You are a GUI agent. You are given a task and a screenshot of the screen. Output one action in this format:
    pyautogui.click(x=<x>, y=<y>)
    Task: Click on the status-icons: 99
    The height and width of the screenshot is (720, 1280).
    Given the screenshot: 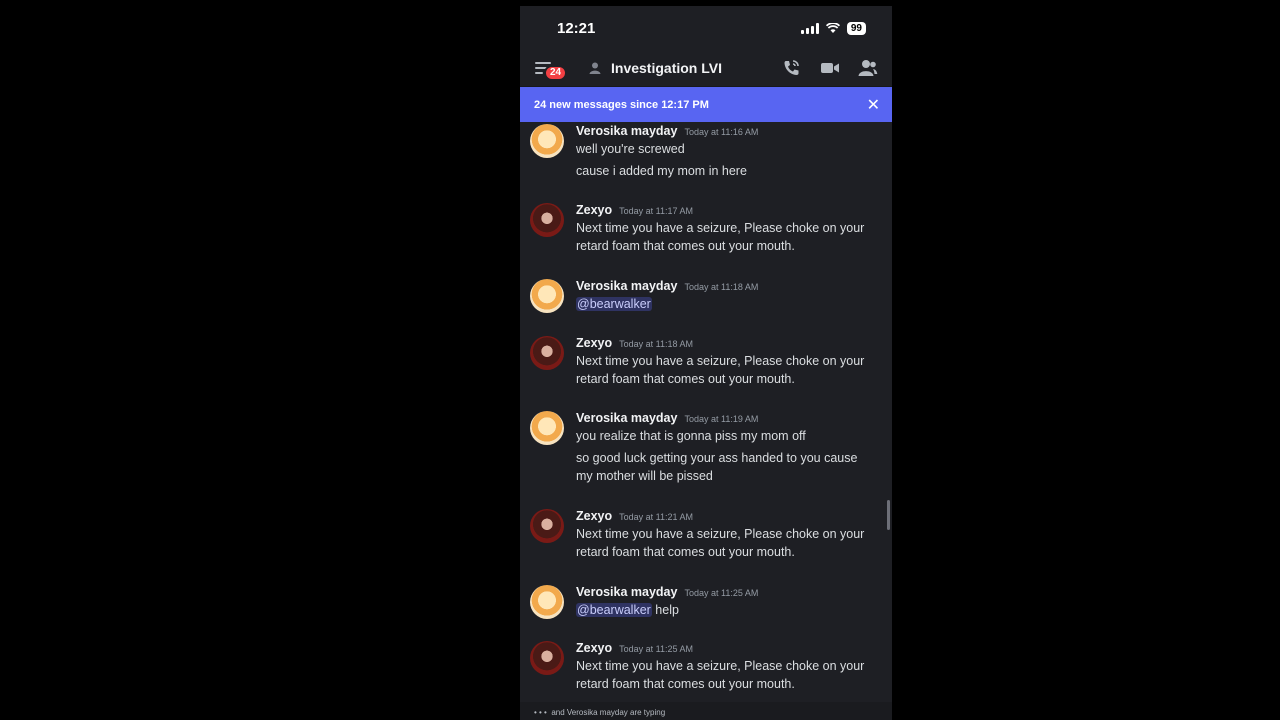 What is the action you would take?
    pyautogui.click(x=833, y=28)
    